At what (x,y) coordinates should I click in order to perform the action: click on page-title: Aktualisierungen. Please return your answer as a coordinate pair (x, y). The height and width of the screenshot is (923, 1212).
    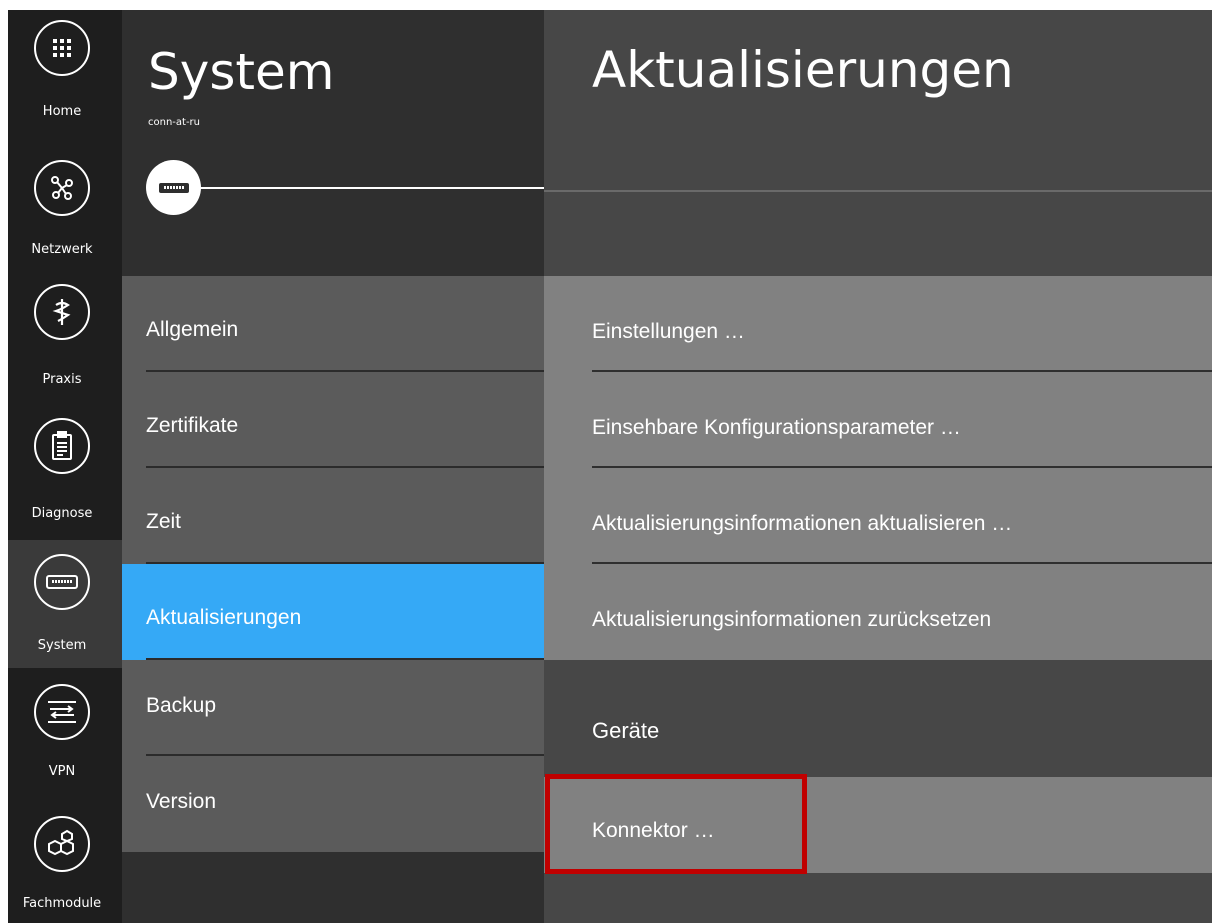
    Looking at the image, I should click on (803, 70).